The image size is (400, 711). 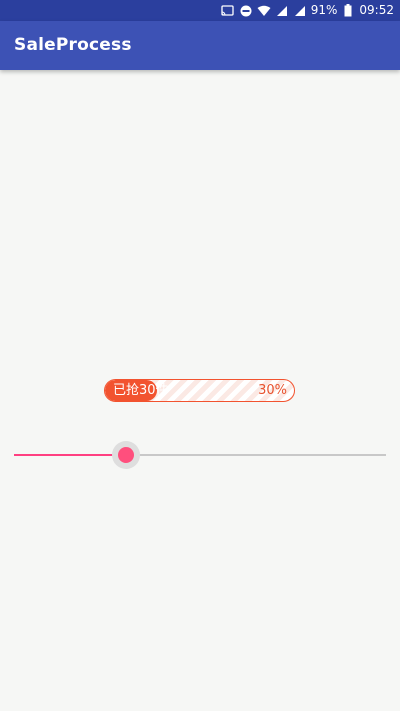 I want to click on status-icons: 91% 09:52, so click(x=307, y=10).